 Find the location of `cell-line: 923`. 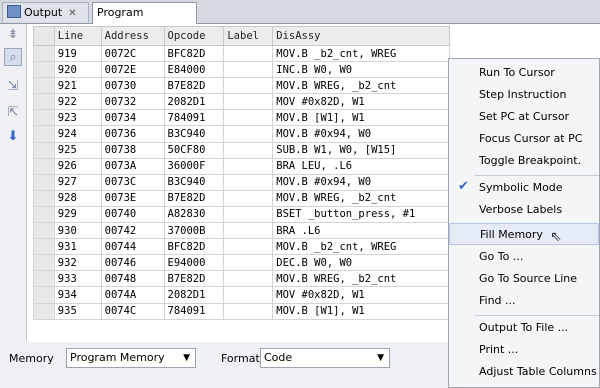

cell-line: 923 is located at coordinates (77, 118).